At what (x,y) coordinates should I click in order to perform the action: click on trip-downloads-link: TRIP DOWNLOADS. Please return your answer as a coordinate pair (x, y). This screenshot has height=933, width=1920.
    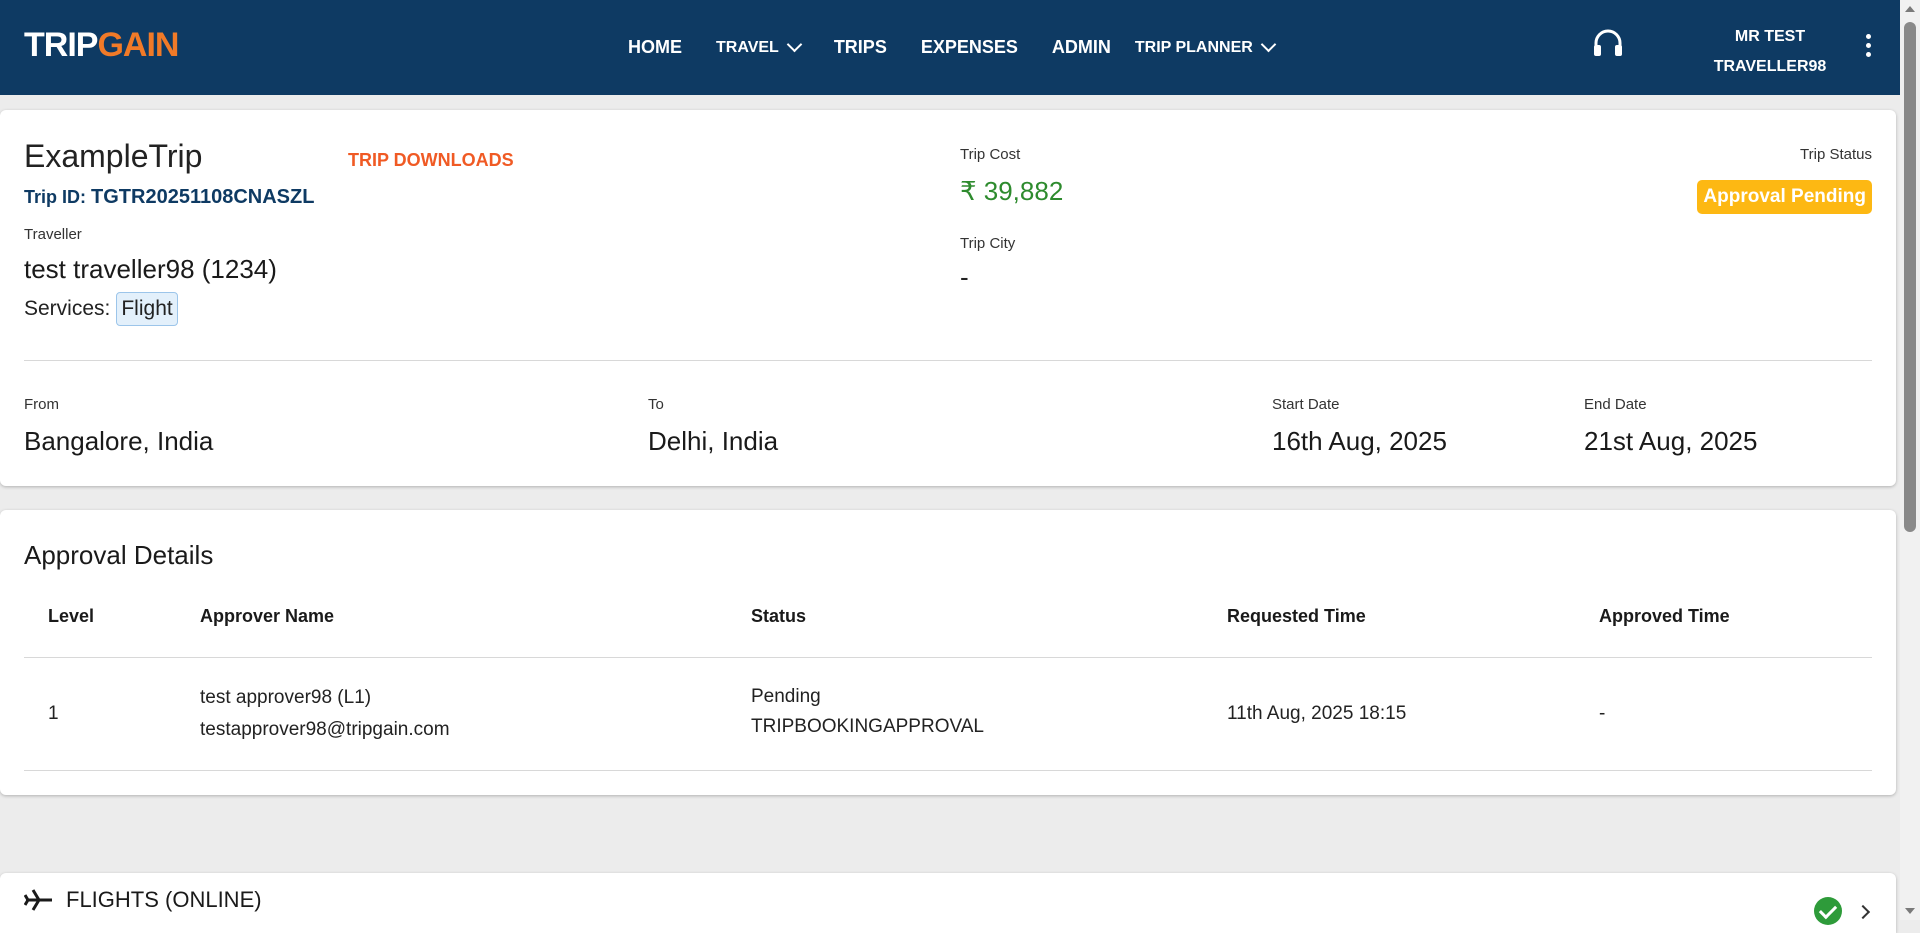
    Looking at the image, I should click on (431, 160).